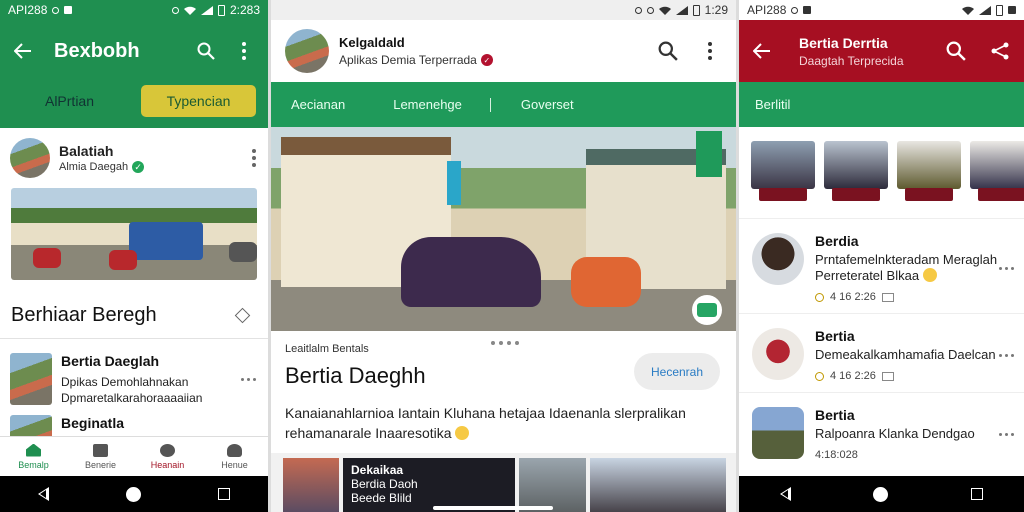  I want to click on list-item-title: Bertia Daeglah, so click(110, 361).